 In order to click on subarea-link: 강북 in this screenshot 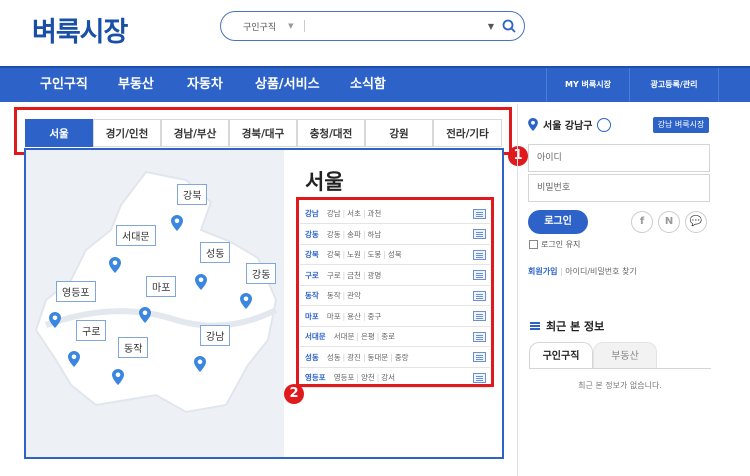, I will do `click(334, 254)`.